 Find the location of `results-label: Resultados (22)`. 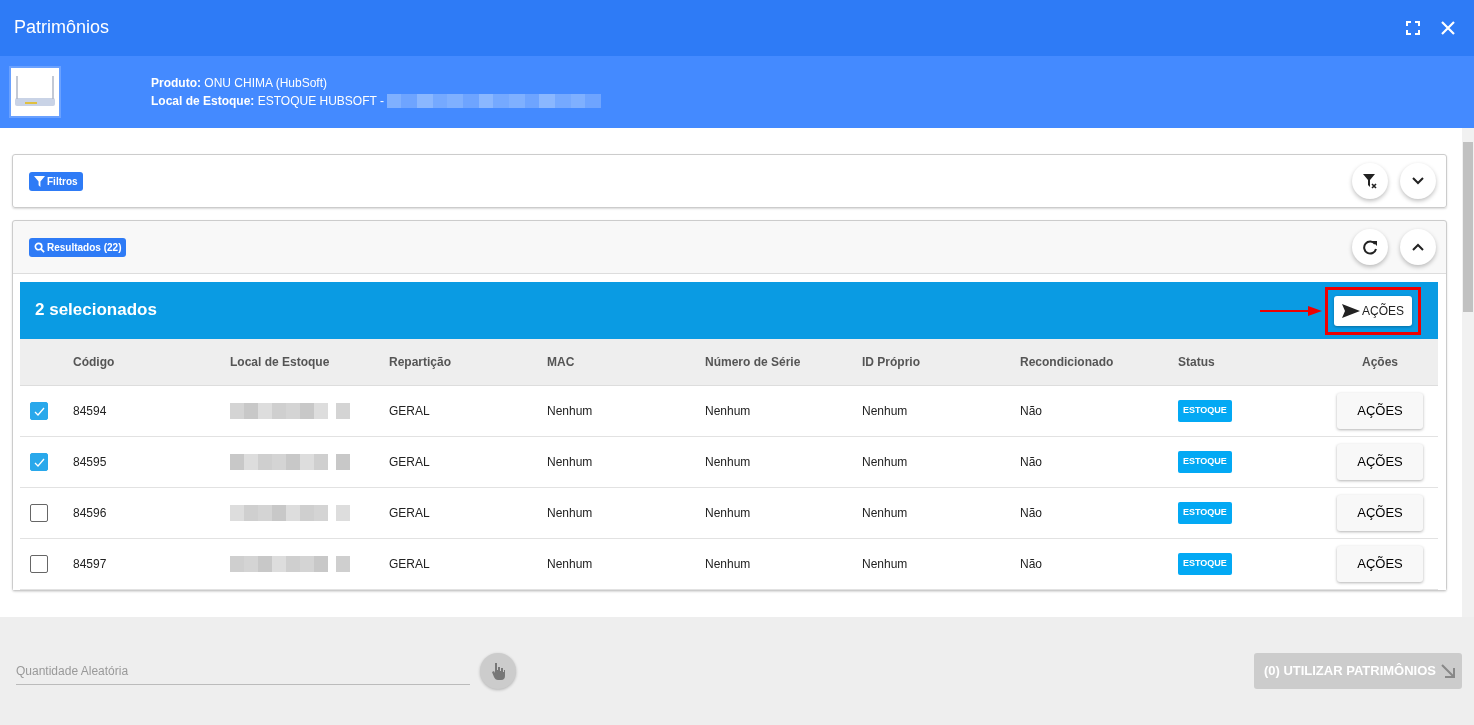

results-label: Resultados (22) is located at coordinates (84, 247).